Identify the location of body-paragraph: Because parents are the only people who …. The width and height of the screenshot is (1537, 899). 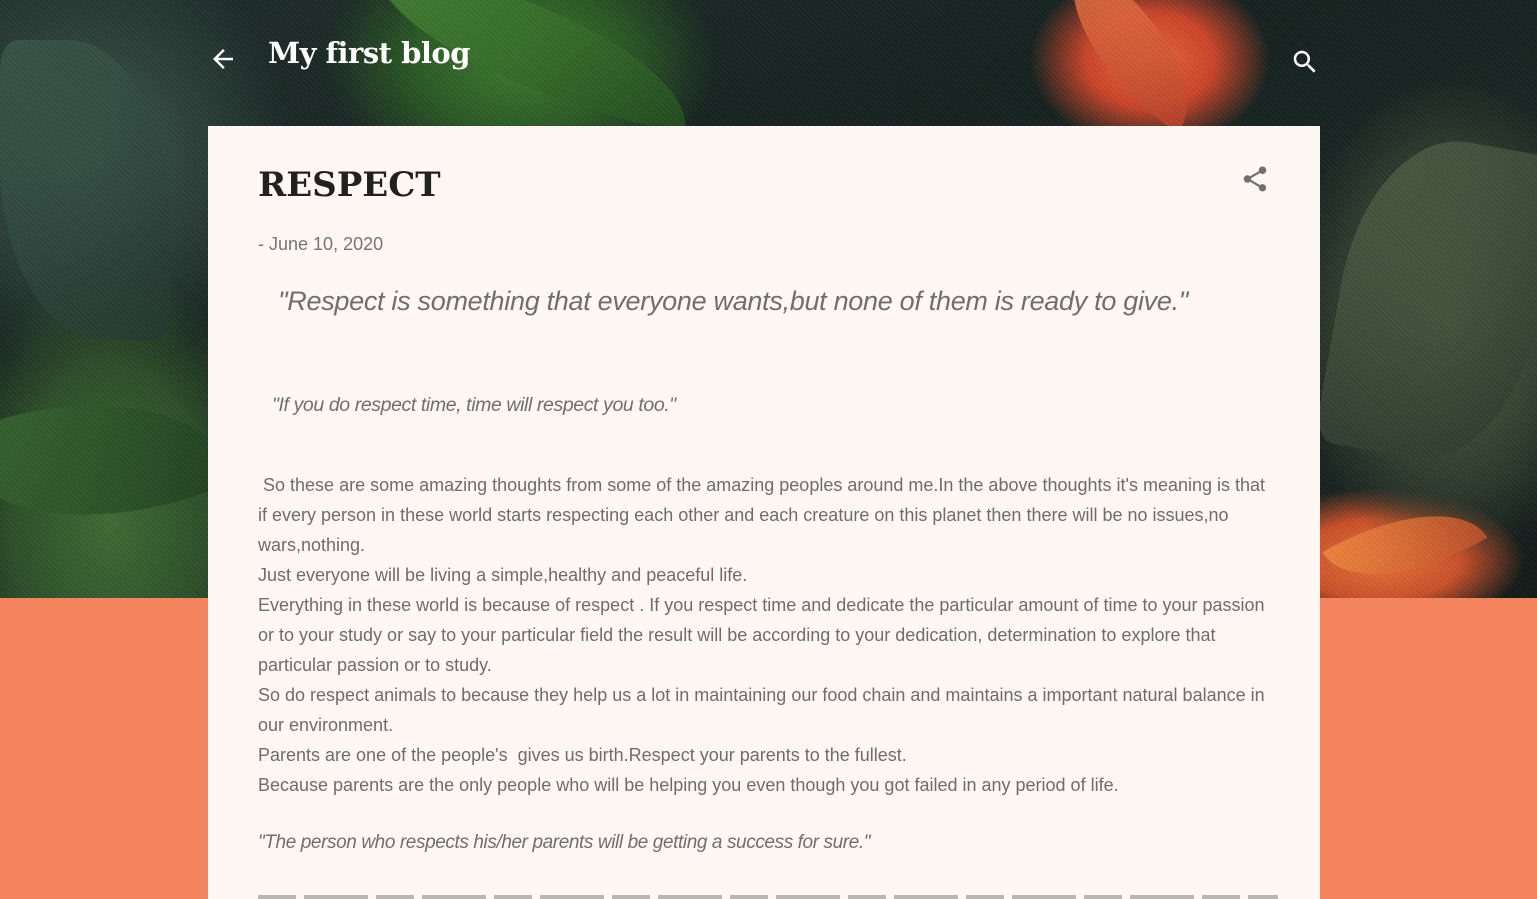
(688, 785).